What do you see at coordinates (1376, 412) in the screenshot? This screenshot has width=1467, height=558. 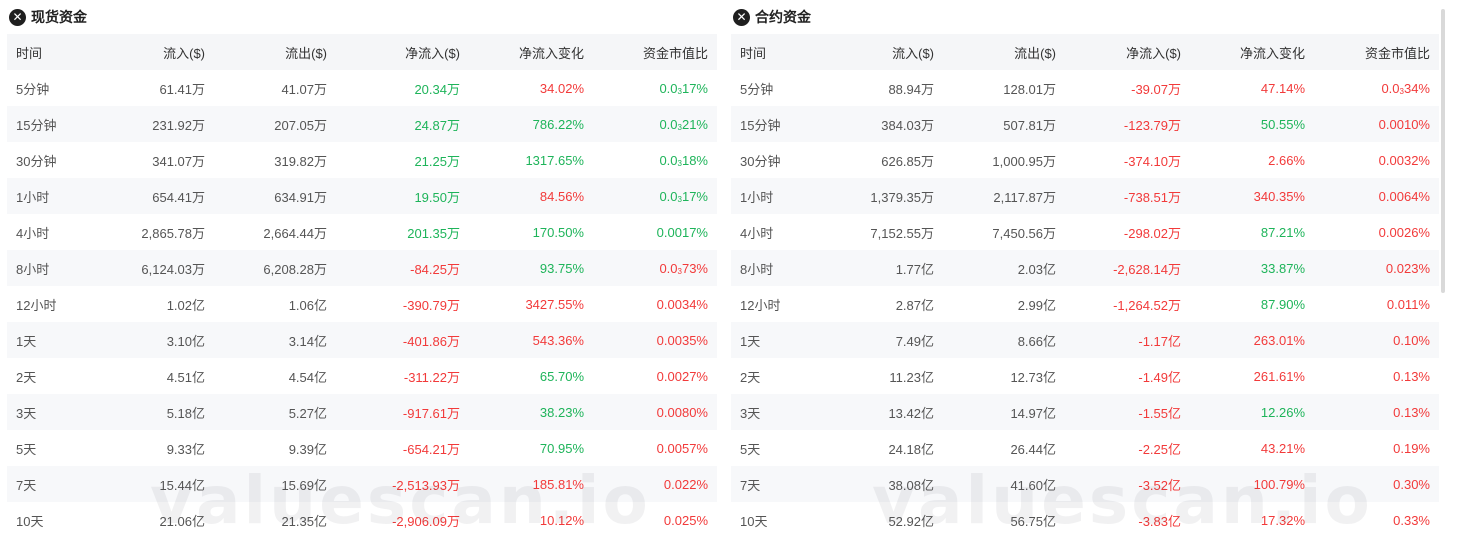 I see `ratio-cell: 0.13%` at bounding box center [1376, 412].